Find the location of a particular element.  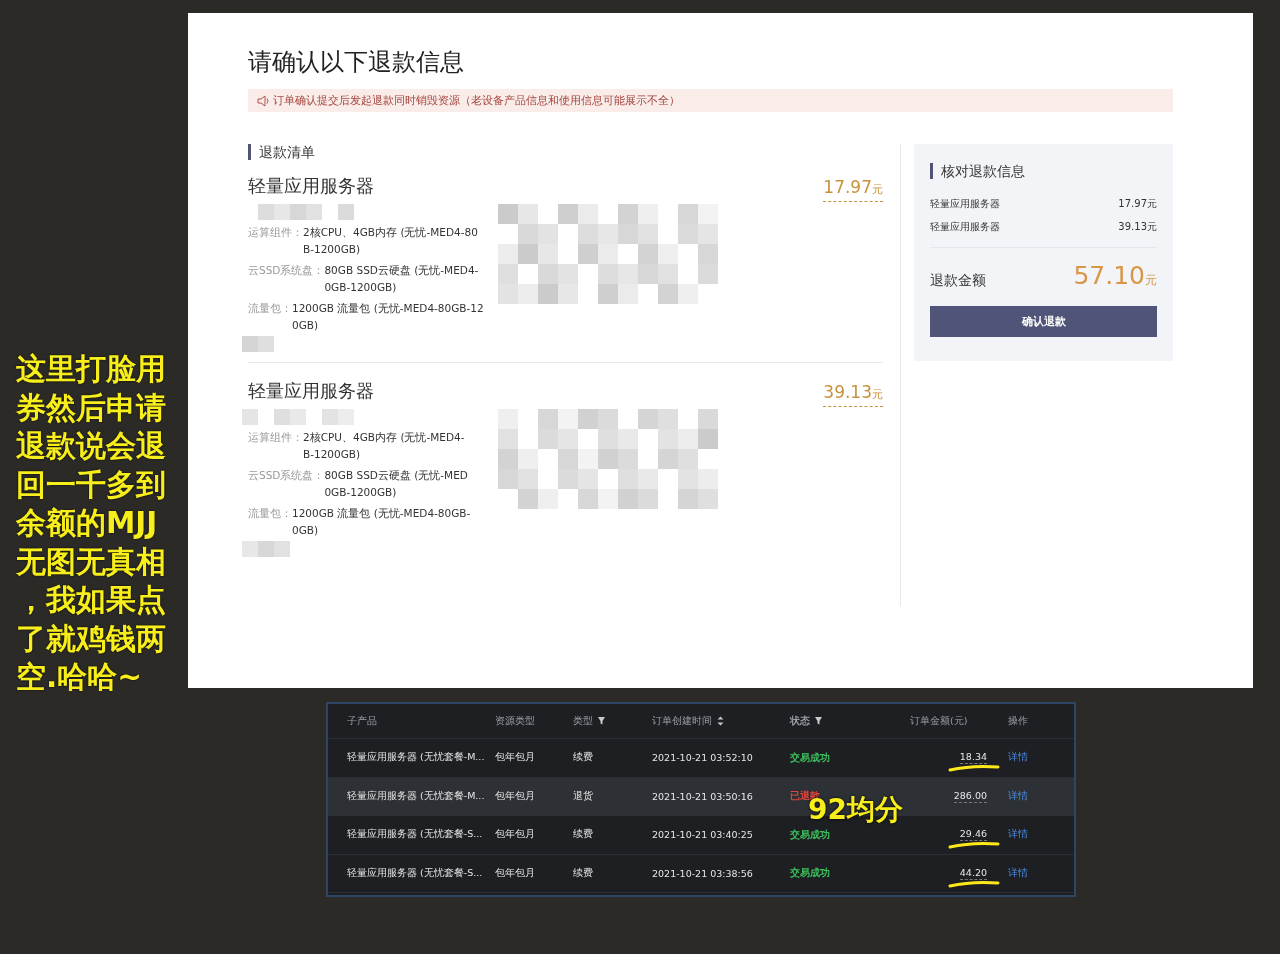

amount-text: 29.46 is located at coordinates (973, 835).